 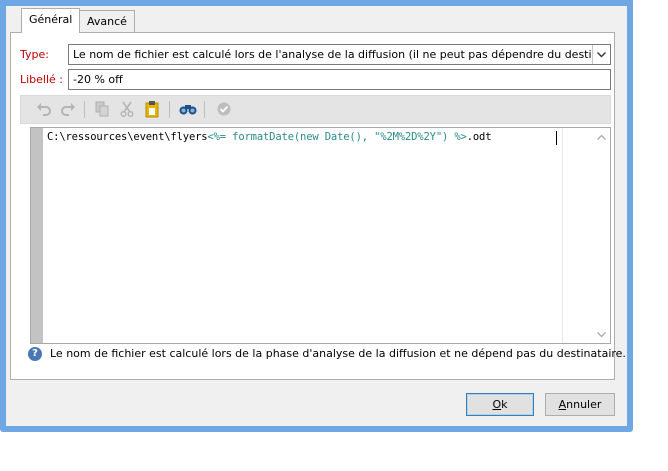 I want to click on tab-general: Général, so click(x=51, y=20).